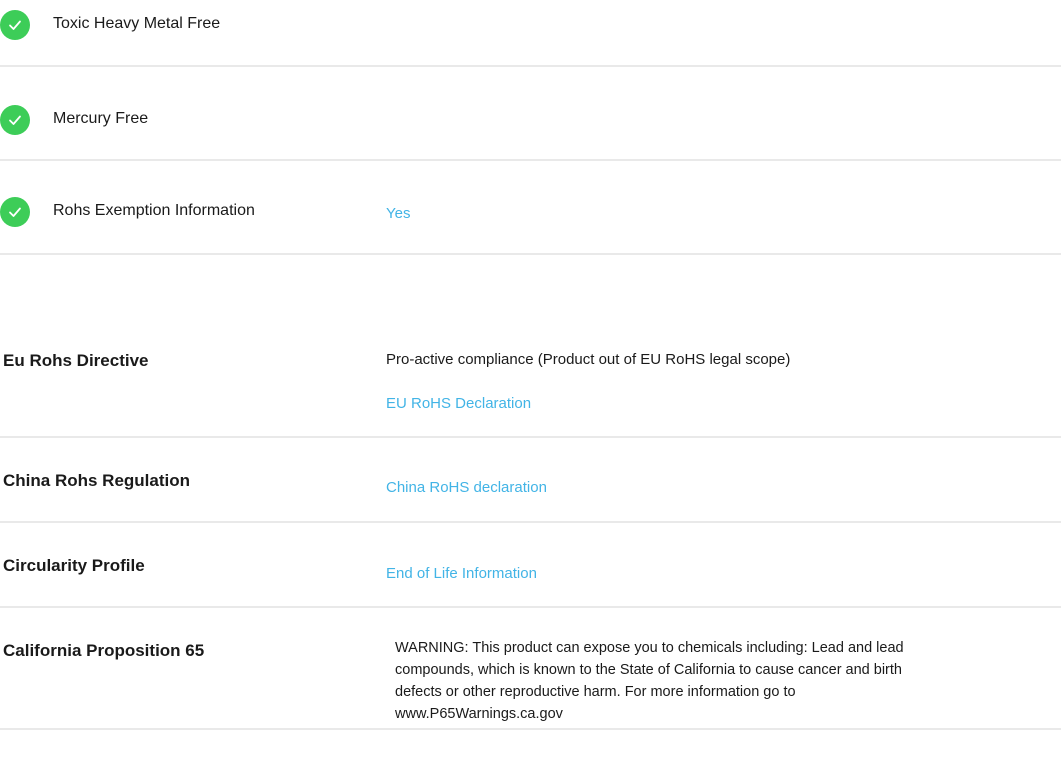 This screenshot has width=1061, height=758. What do you see at coordinates (479, 714) in the screenshot?
I see `prop65-warning-line: www.P65Warnings.ca.gov` at bounding box center [479, 714].